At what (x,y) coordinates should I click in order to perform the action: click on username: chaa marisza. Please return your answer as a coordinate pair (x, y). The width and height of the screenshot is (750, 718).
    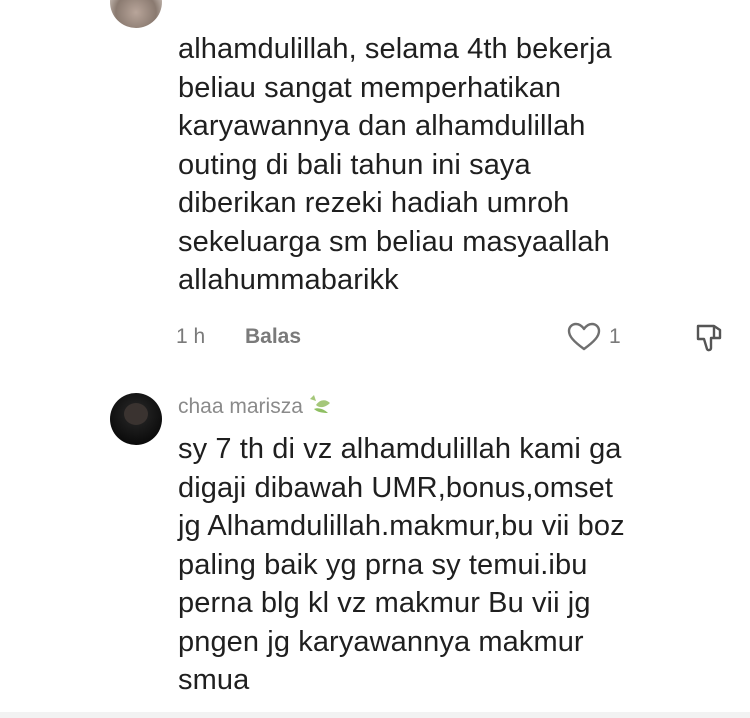
    Looking at the image, I should click on (240, 407).